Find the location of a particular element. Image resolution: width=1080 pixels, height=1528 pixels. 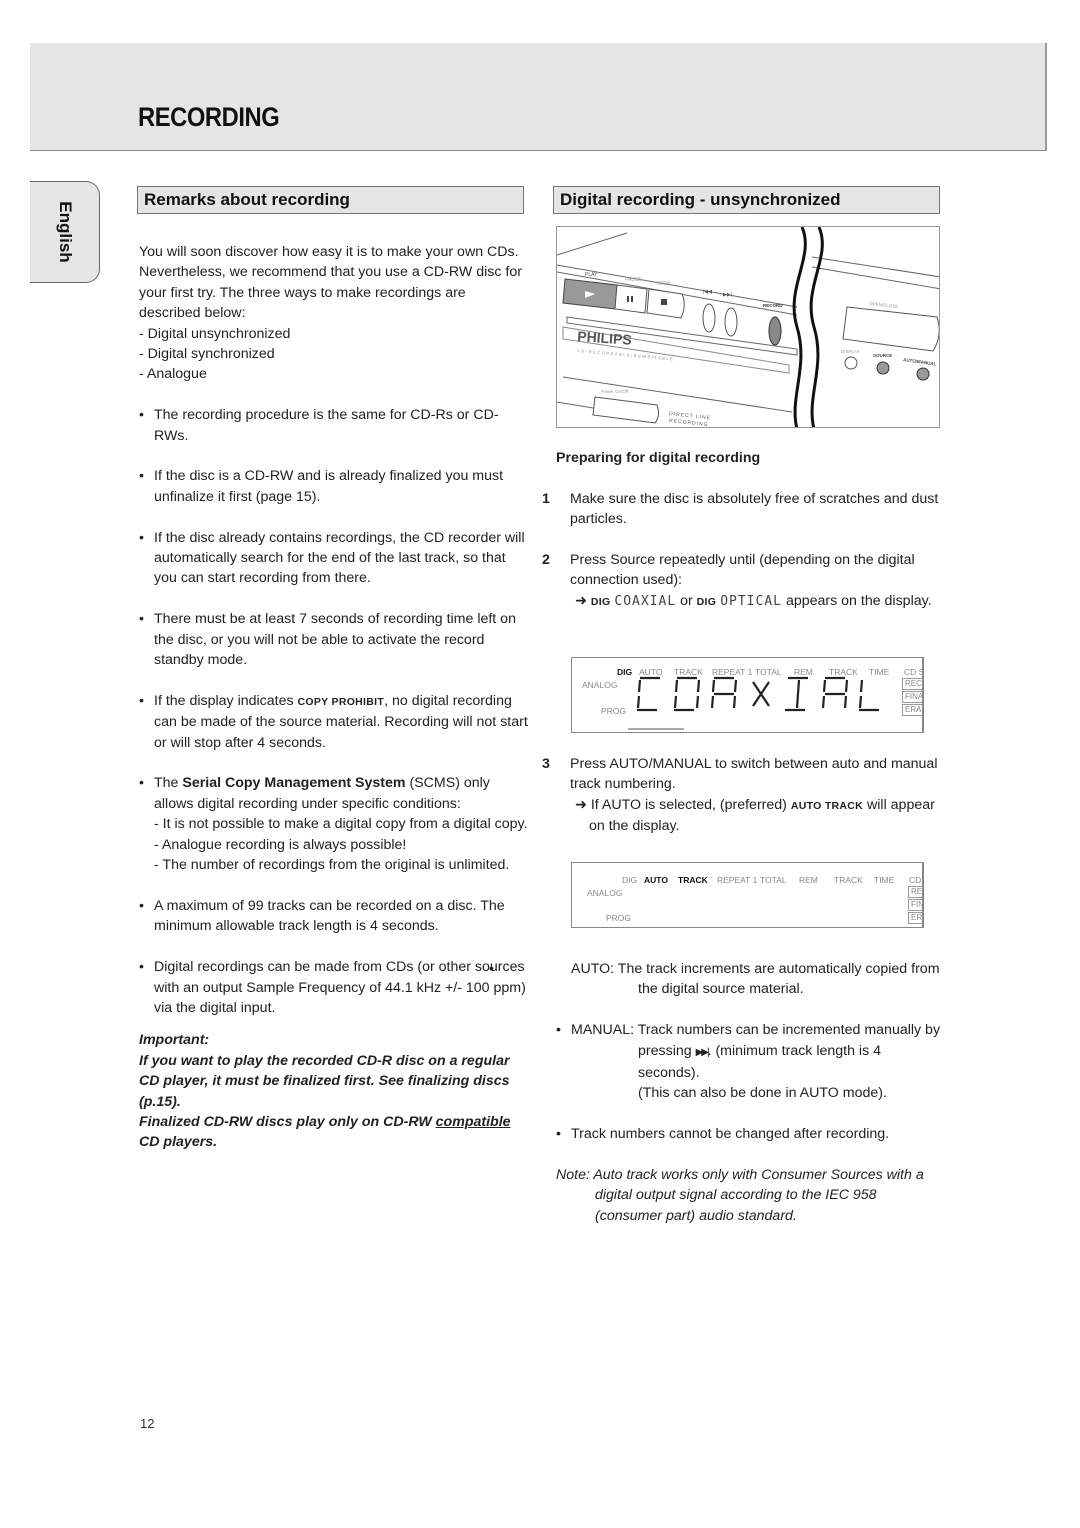

prev-label: |◀◀ is located at coordinates (707, 292).